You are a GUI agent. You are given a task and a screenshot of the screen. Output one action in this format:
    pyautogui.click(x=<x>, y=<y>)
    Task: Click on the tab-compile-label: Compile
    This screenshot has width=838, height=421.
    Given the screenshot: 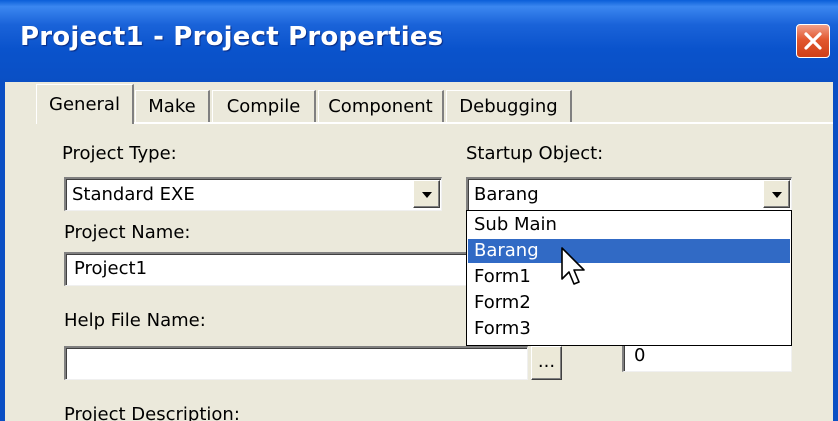 What is the action you would take?
    pyautogui.click(x=263, y=106)
    